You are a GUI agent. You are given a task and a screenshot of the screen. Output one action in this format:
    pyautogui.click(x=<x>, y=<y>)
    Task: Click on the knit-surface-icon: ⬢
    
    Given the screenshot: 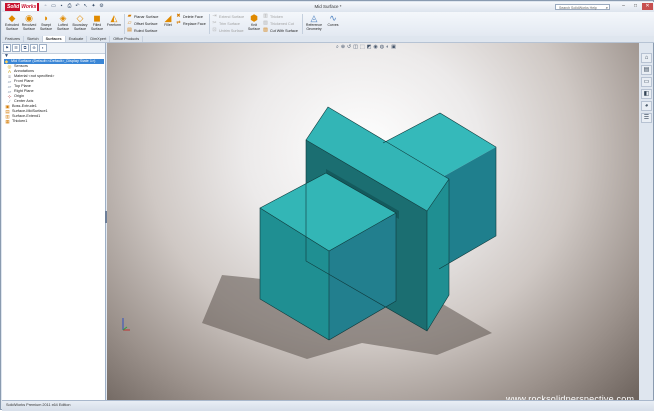 What is the action you would take?
    pyautogui.click(x=254, y=18)
    